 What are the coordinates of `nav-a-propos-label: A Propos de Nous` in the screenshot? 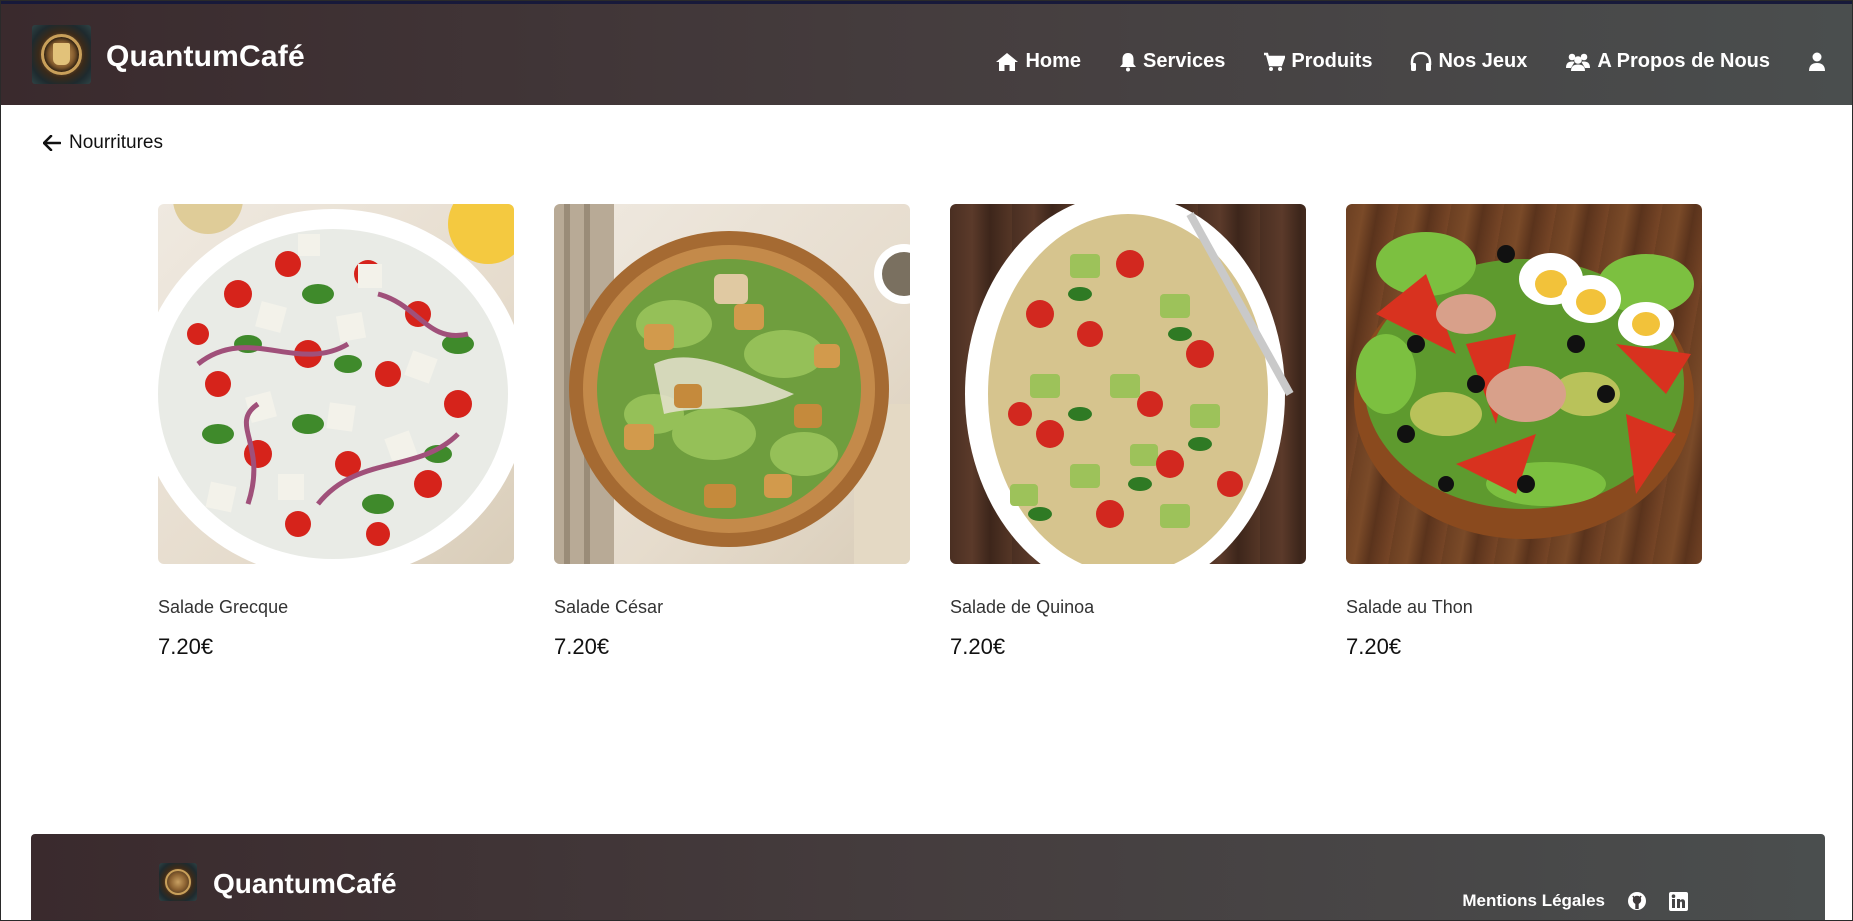 It's located at (1683, 61).